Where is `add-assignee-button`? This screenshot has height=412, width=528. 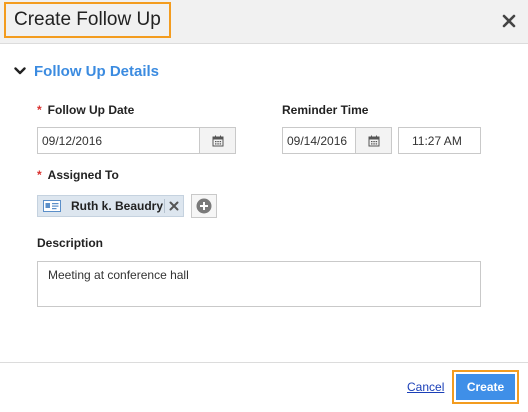
add-assignee-button is located at coordinates (204, 206).